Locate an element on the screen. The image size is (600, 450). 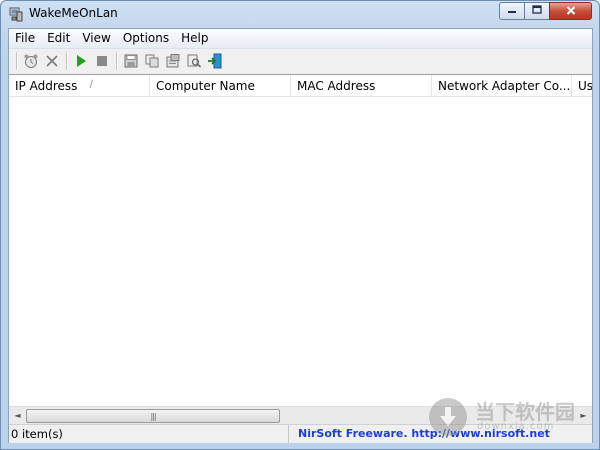
scroll-left-arrow-icon: ◄ is located at coordinates (17, 415).